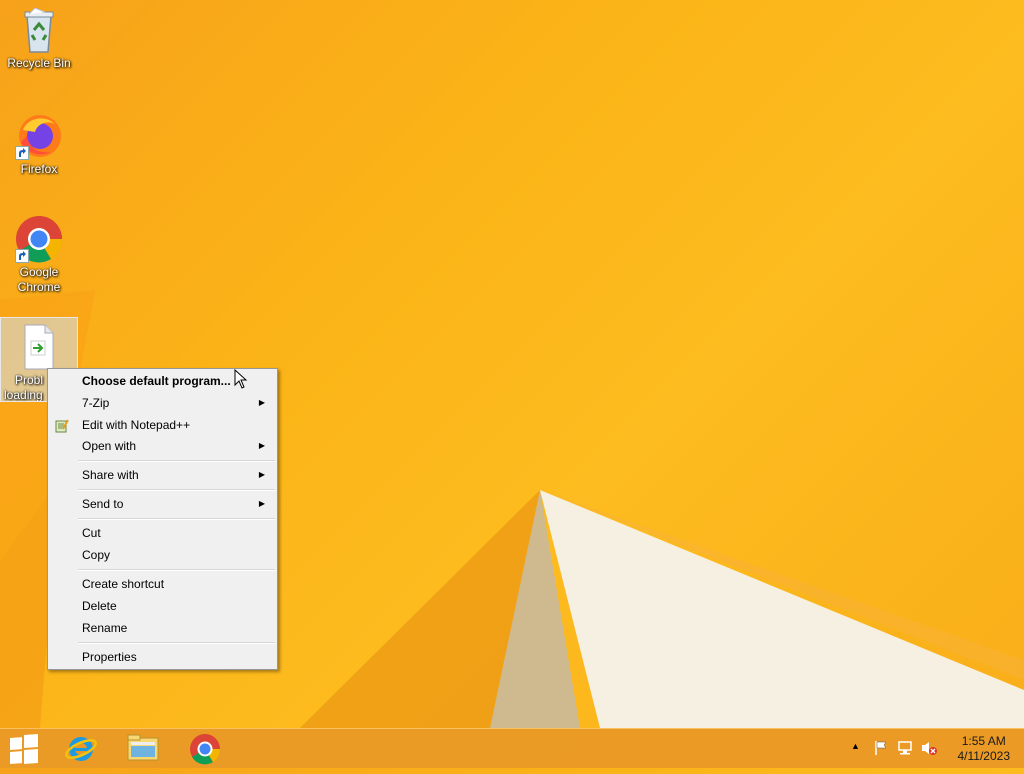  Describe the element at coordinates (136, 425) in the screenshot. I see `menu-item-label: Edit with Notepad++` at that location.